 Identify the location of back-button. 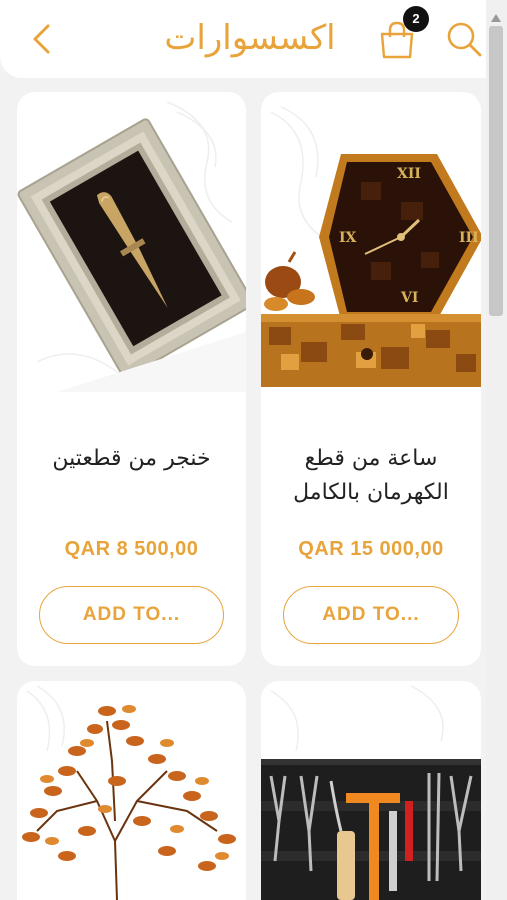
(41, 39).